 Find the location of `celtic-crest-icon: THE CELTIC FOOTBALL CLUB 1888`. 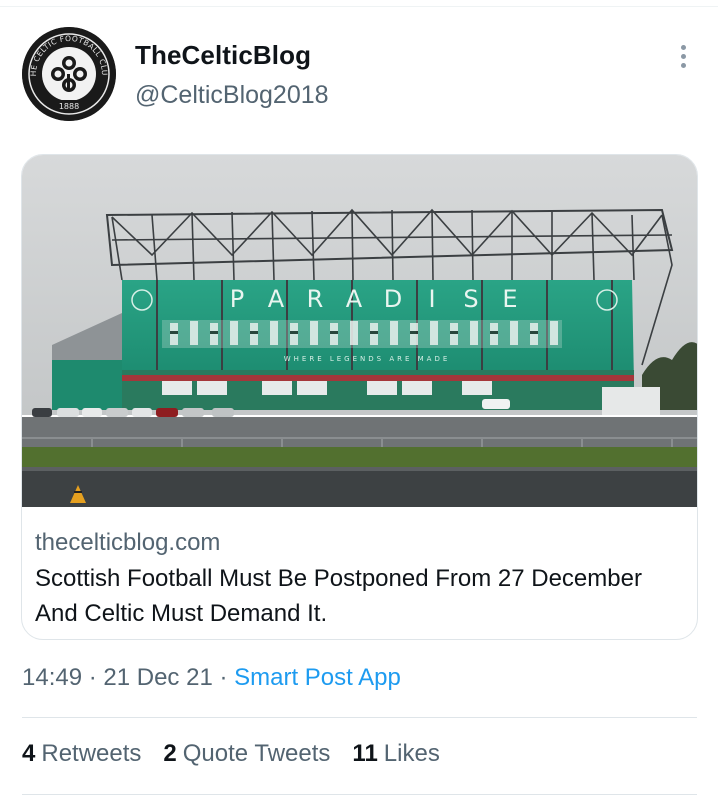

celtic-crest-icon: THE CELTIC FOOTBALL CLUB 1888 is located at coordinates (69, 74).